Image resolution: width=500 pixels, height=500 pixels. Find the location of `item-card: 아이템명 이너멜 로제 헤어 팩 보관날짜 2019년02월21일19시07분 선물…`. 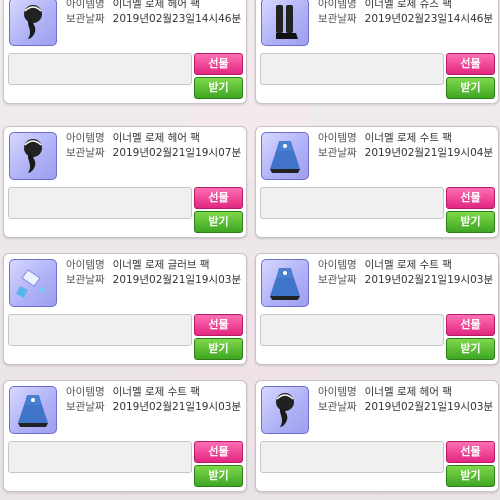

item-card: 아이템명 이너멜 로제 헤어 팩 보관날짜 2019년02월21일19시07분 선물… is located at coordinates (125, 182).